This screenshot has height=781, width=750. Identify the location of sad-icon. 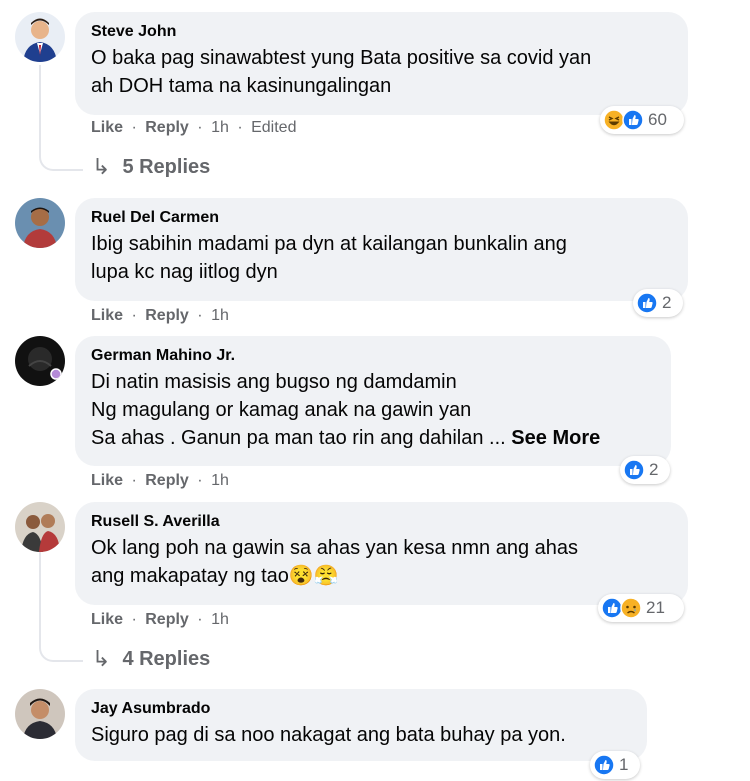
(631, 608).